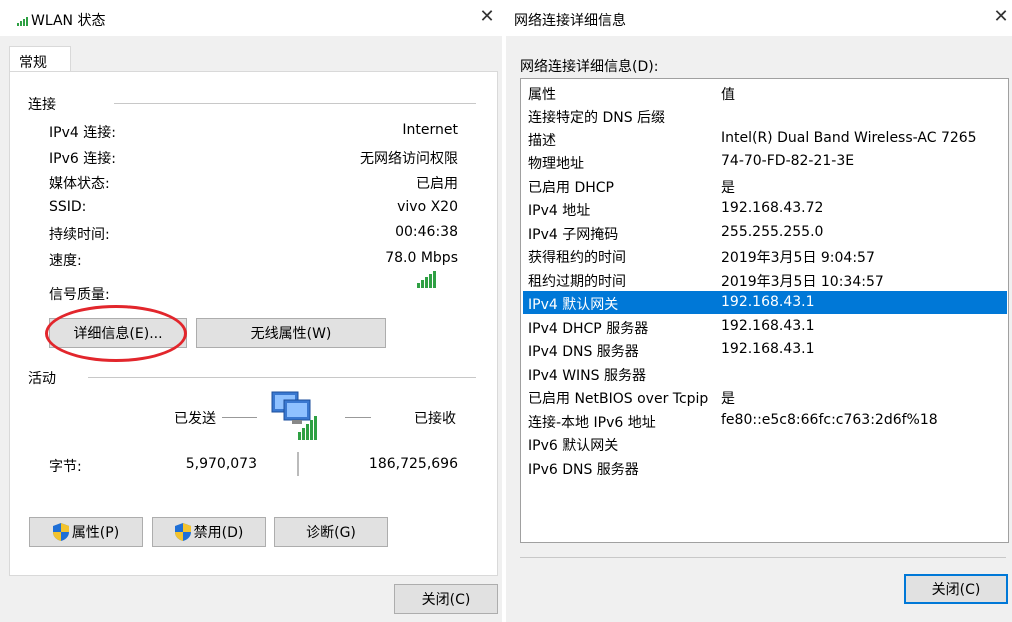 Image resolution: width=1012 pixels, height=622 pixels. What do you see at coordinates (218, 533) in the screenshot?
I see `disable-button-label: 禁用(D)` at bounding box center [218, 533].